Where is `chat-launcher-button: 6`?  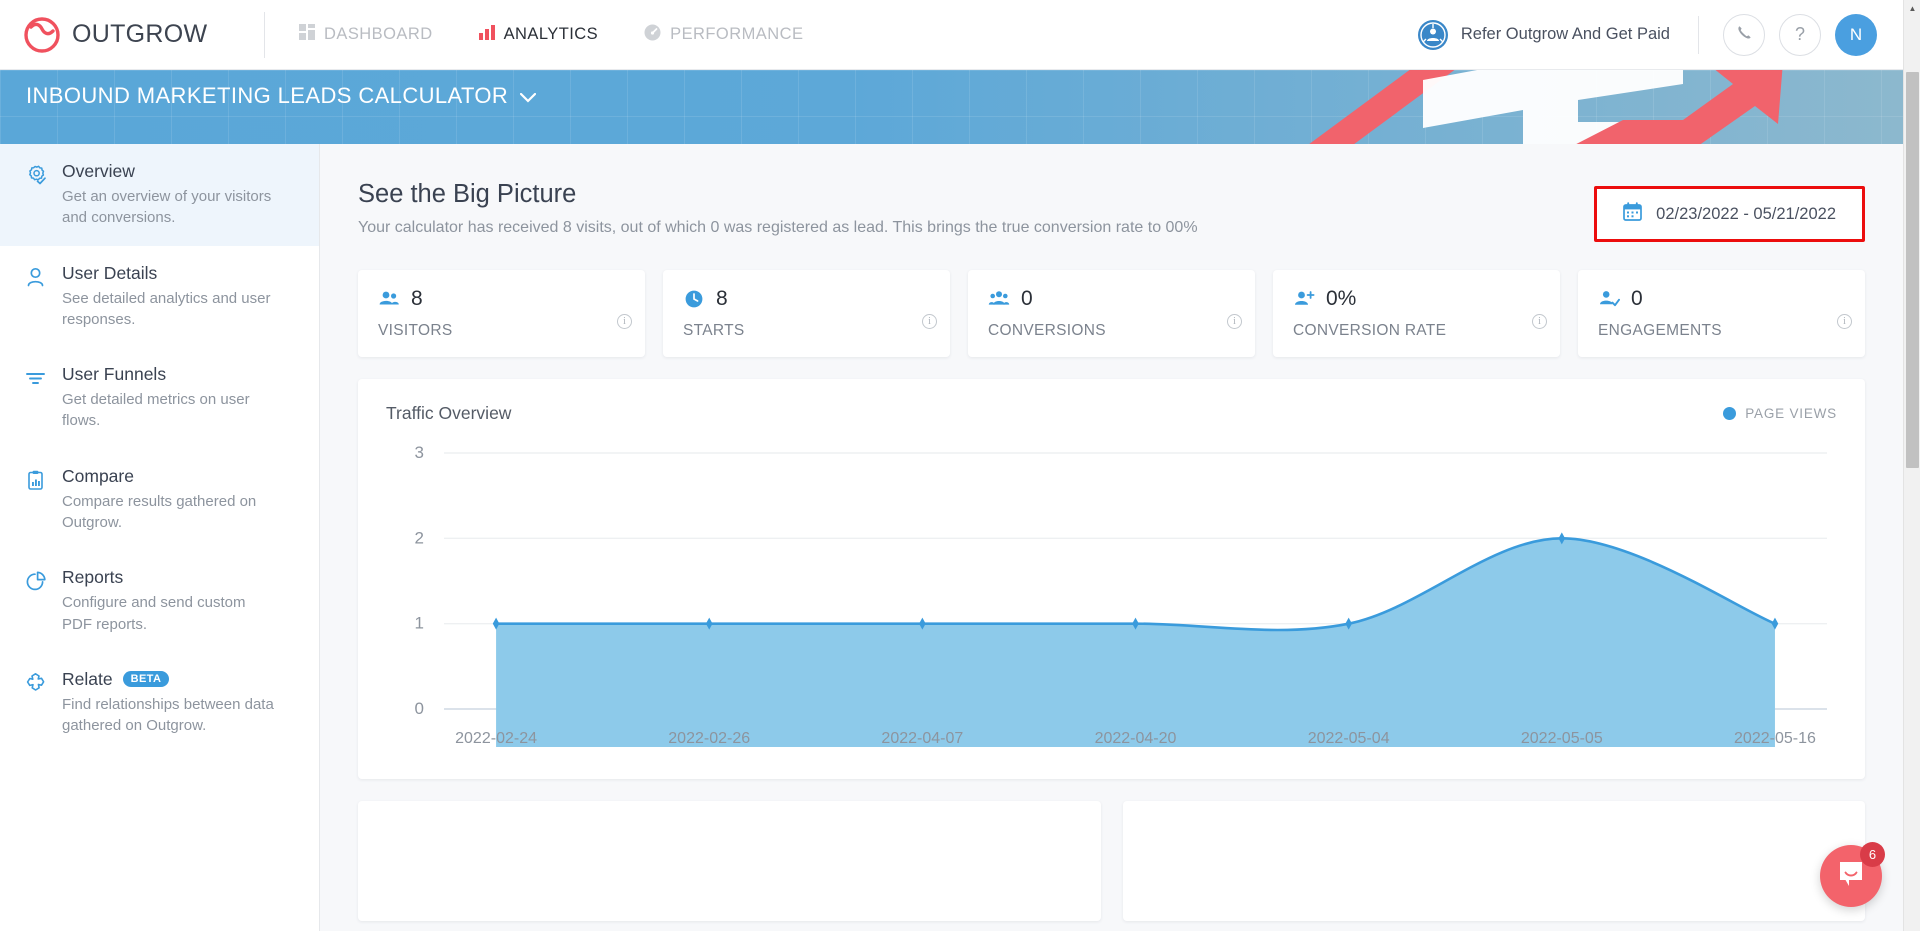 chat-launcher-button: 6 is located at coordinates (1852, 874).